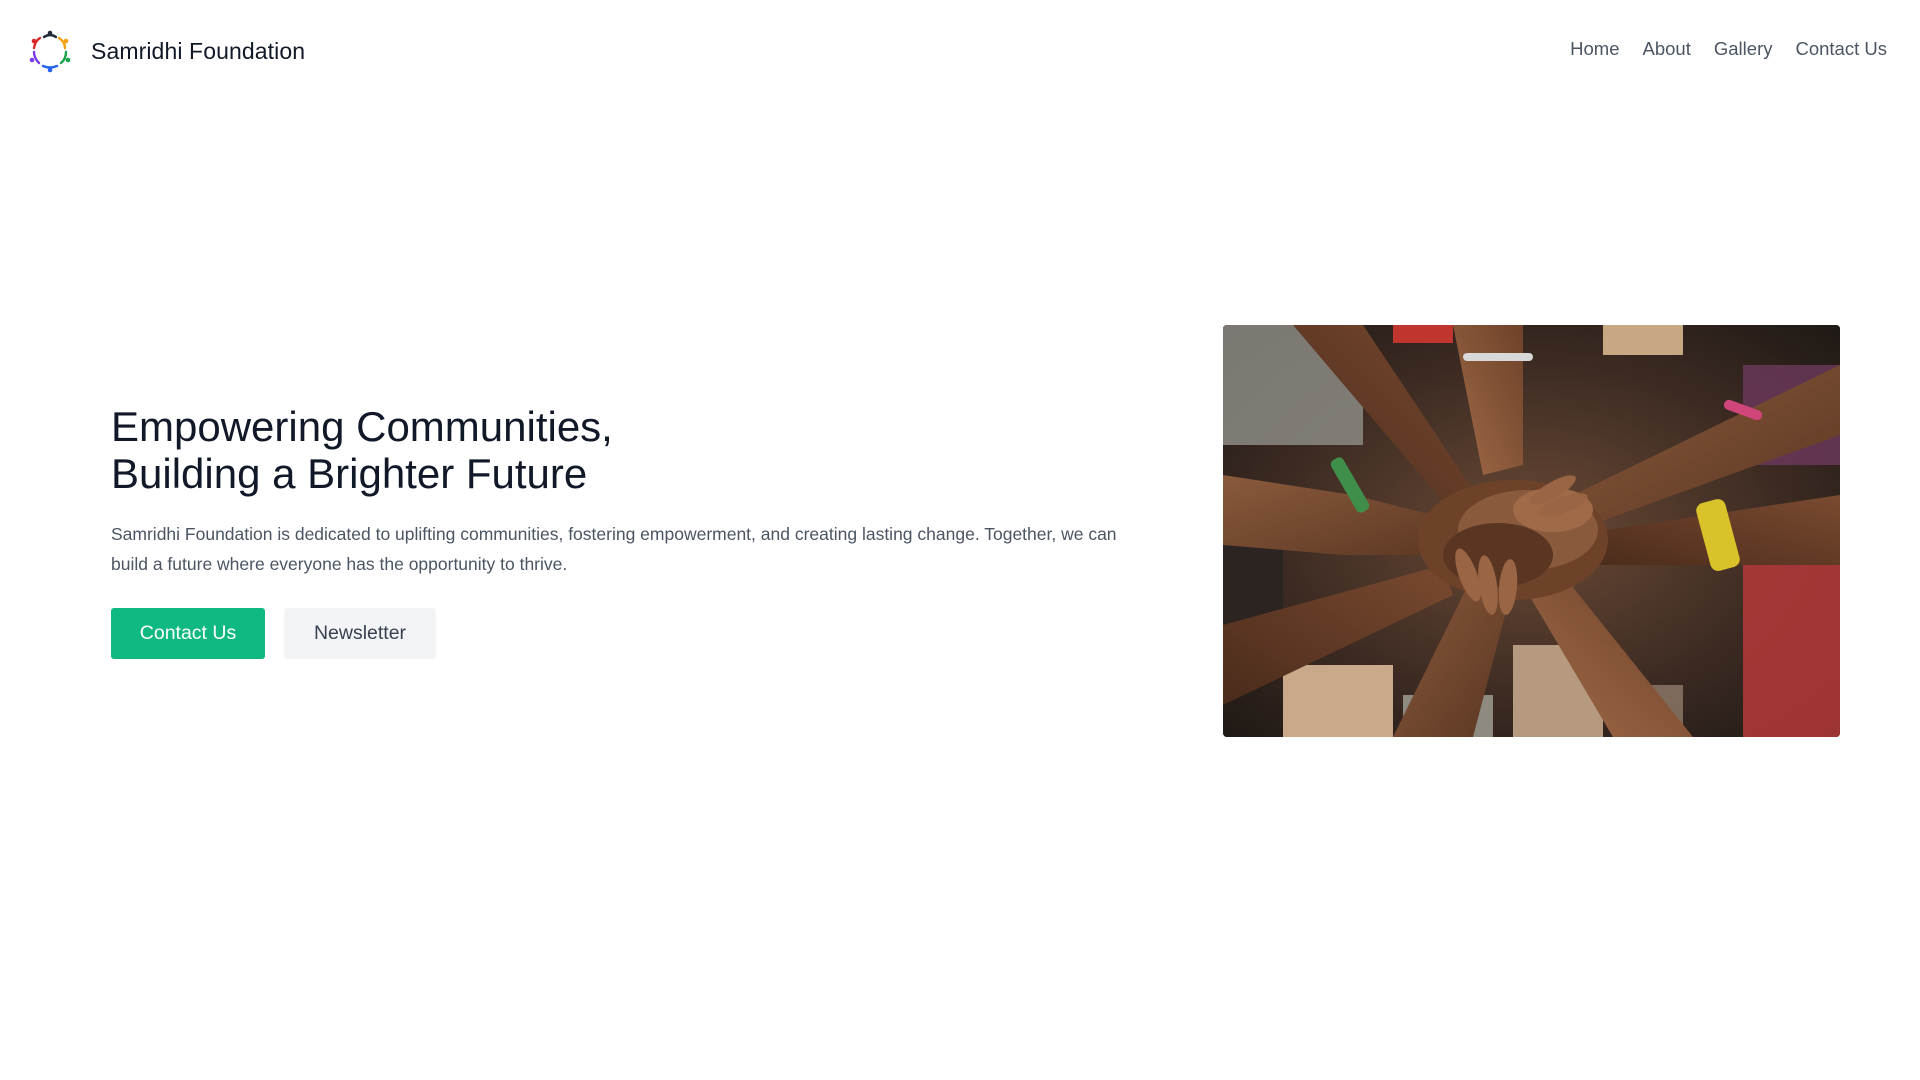 This screenshot has width=1920, height=1080. Describe the element at coordinates (1594, 49) in the screenshot. I see `nav-home: Home` at that location.